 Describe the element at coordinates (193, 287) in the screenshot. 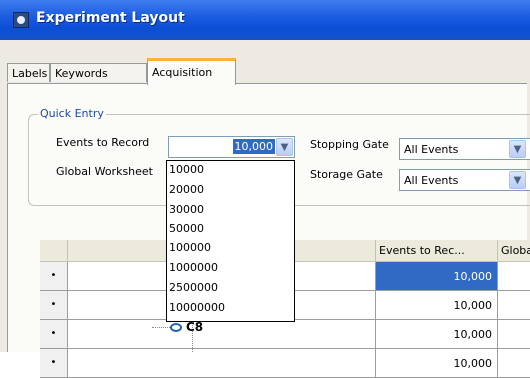

I see `dropdown-option: 2500000` at that location.